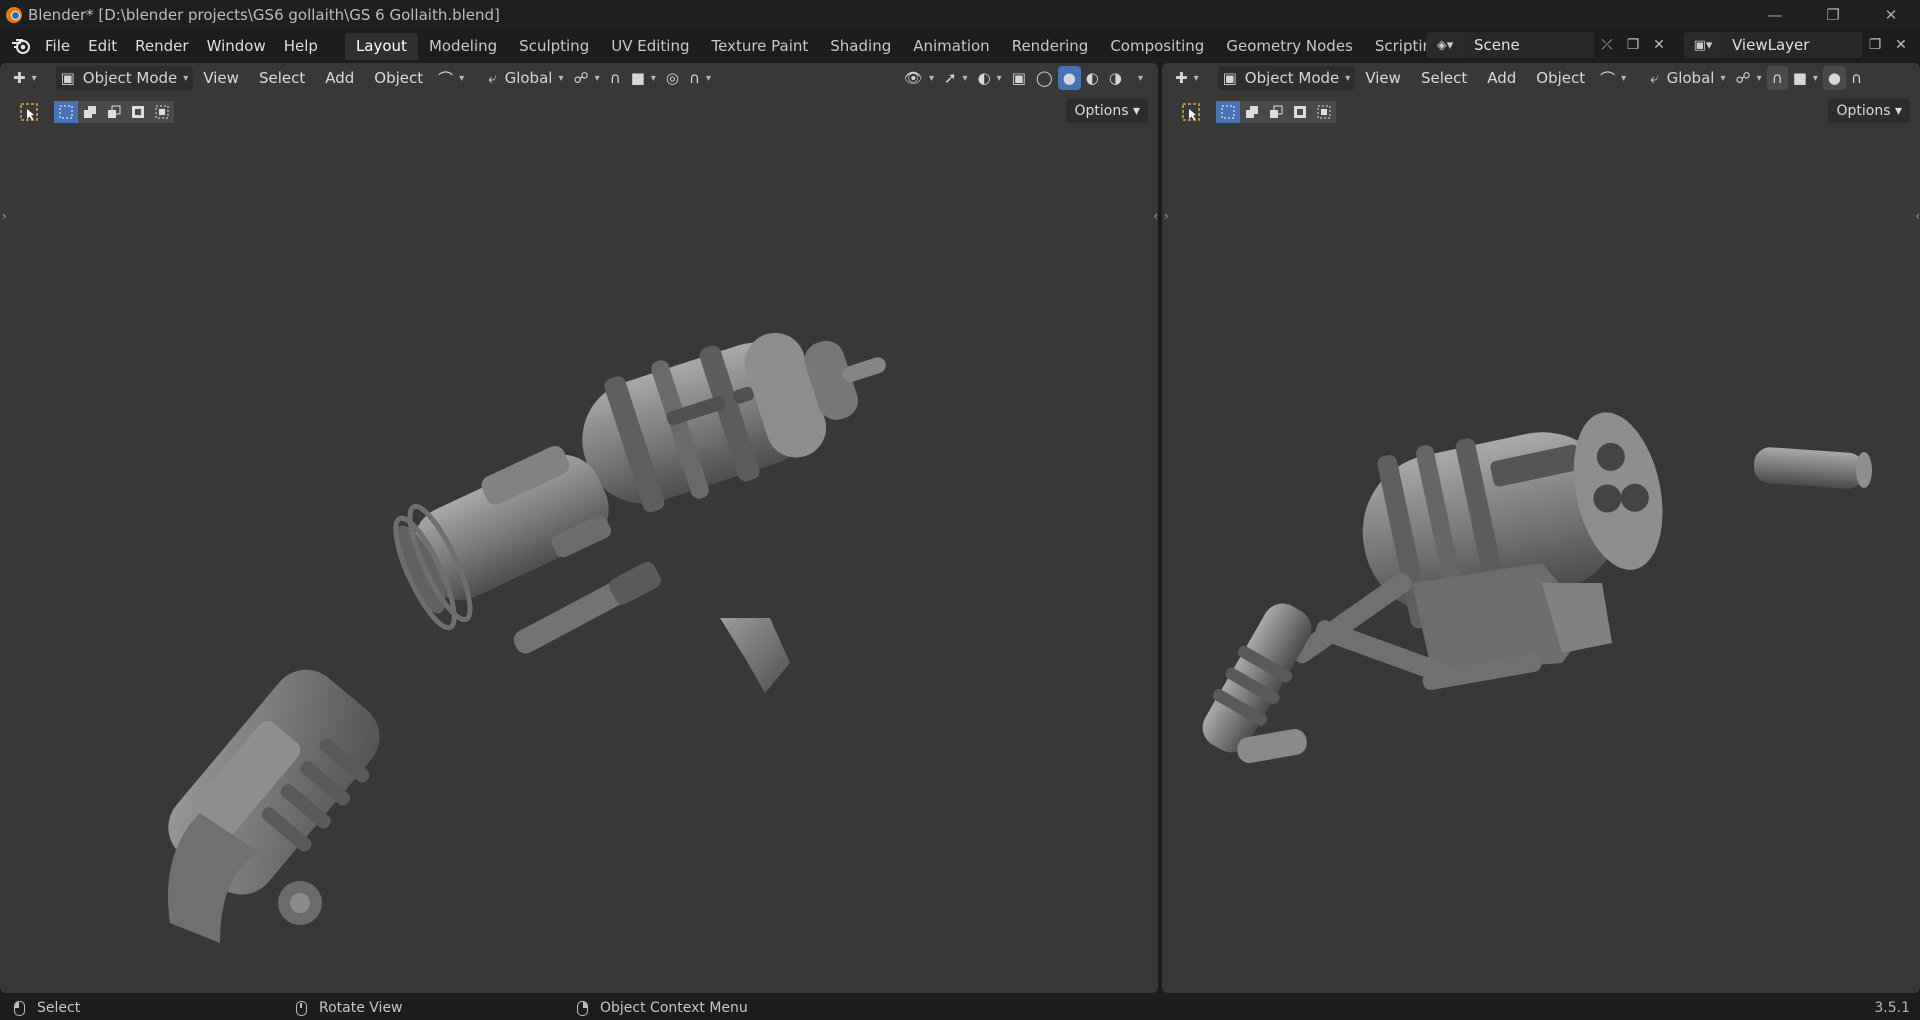 The height and width of the screenshot is (1020, 1920). What do you see at coordinates (1157, 46) in the screenshot?
I see `tab-compositing: Compositing` at bounding box center [1157, 46].